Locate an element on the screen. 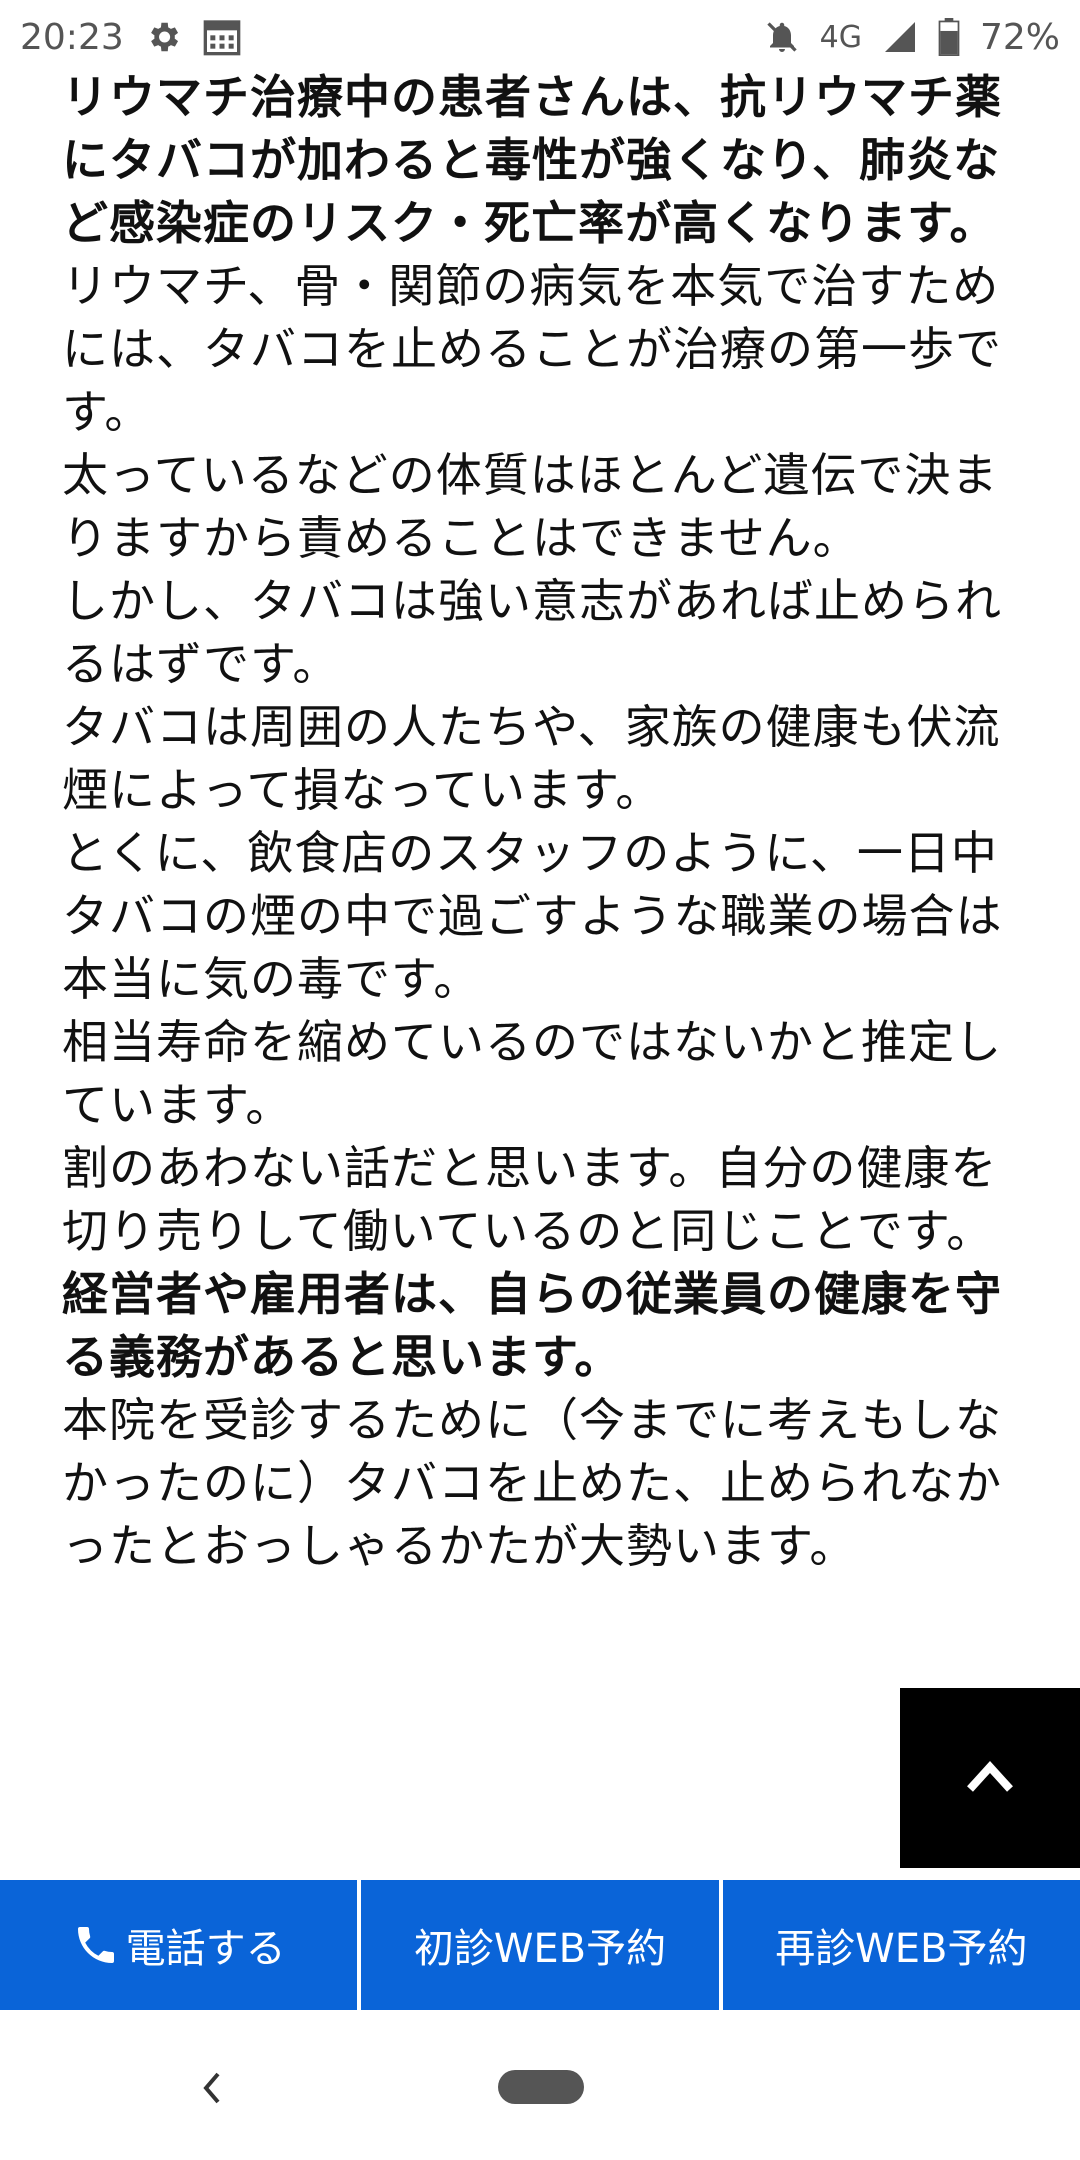  network-type: 4G is located at coordinates (840, 37).